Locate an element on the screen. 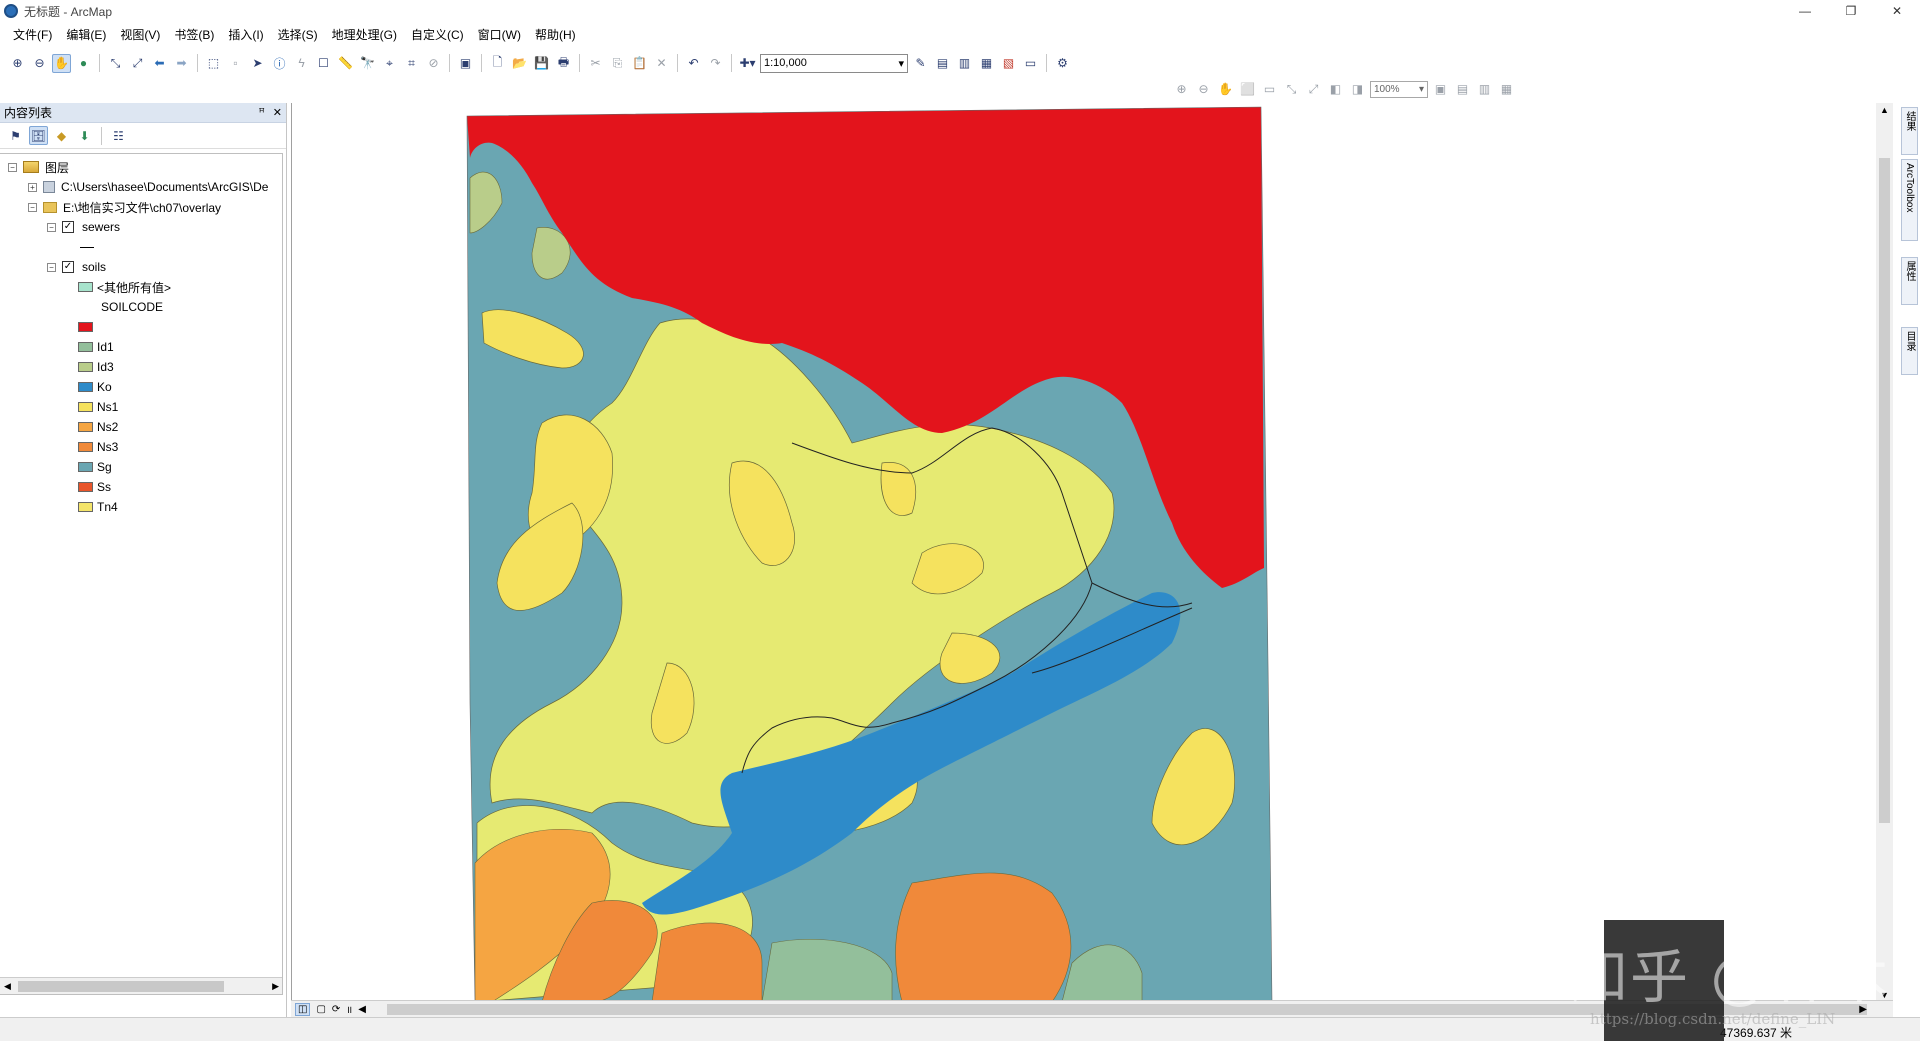  clear-selection-icon: ▫ is located at coordinates (235, 63).